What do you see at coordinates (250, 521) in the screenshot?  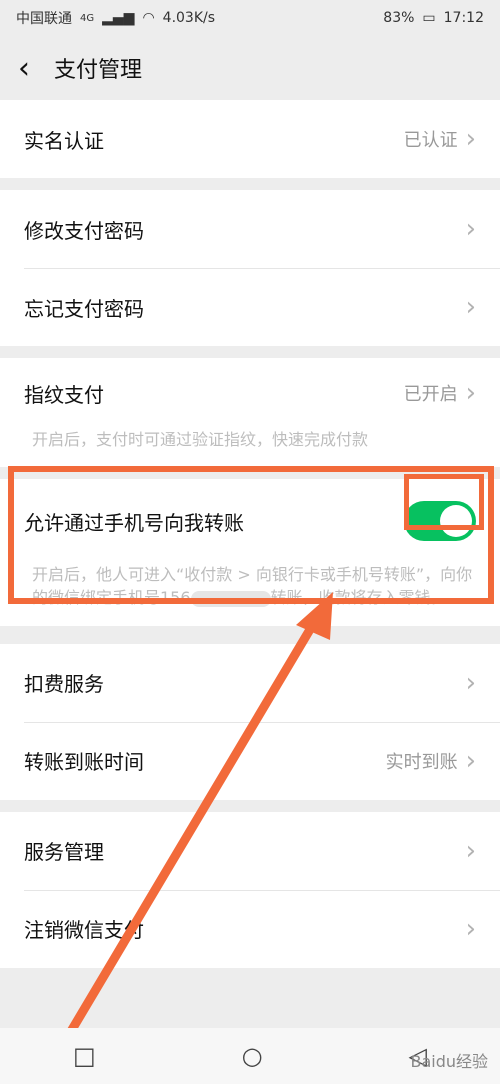 I see `row-phone-transfer: 允许通过手机号向我转账` at bounding box center [250, 521].